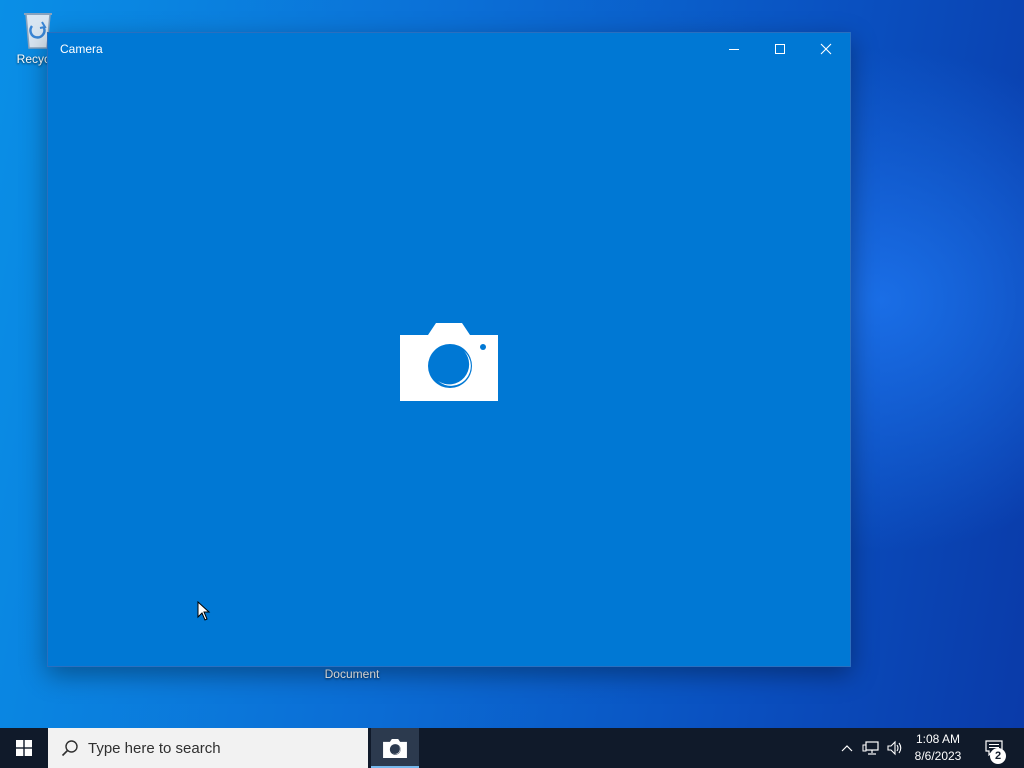  I want to click on camera-placeholder, so click(449, 364).